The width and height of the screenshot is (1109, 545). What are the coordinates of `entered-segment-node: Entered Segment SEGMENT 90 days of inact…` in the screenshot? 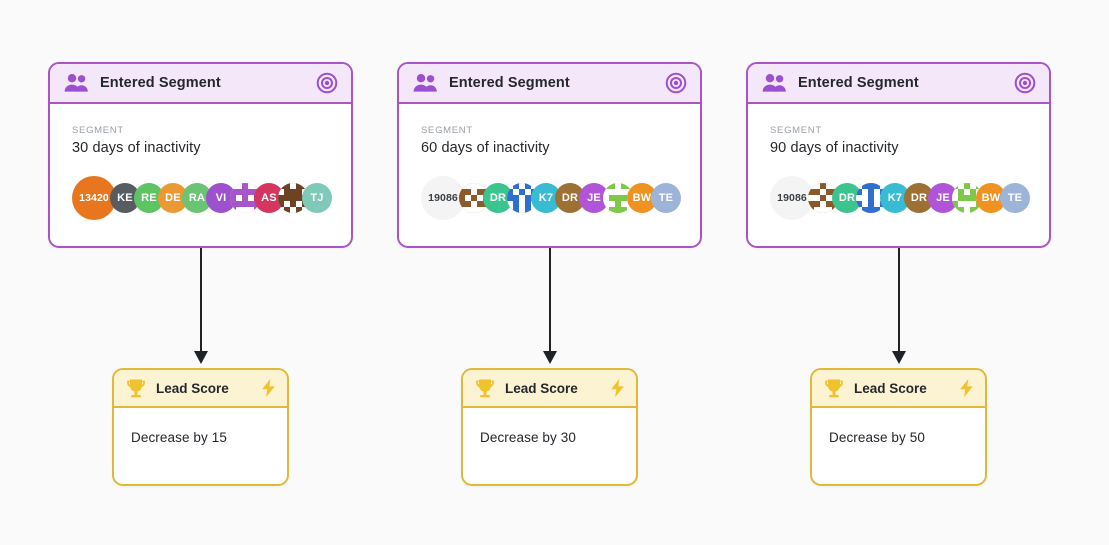 It's located at (898, 155).